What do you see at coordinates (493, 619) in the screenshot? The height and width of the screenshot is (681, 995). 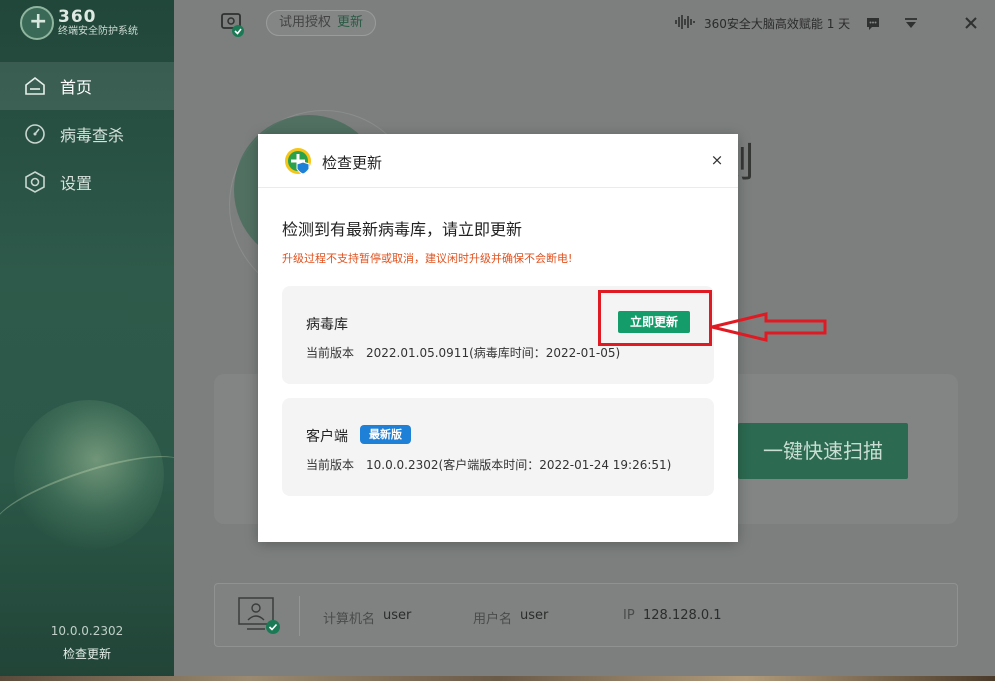 I see `username-label: 用户名` at bounding box center [493, 619].